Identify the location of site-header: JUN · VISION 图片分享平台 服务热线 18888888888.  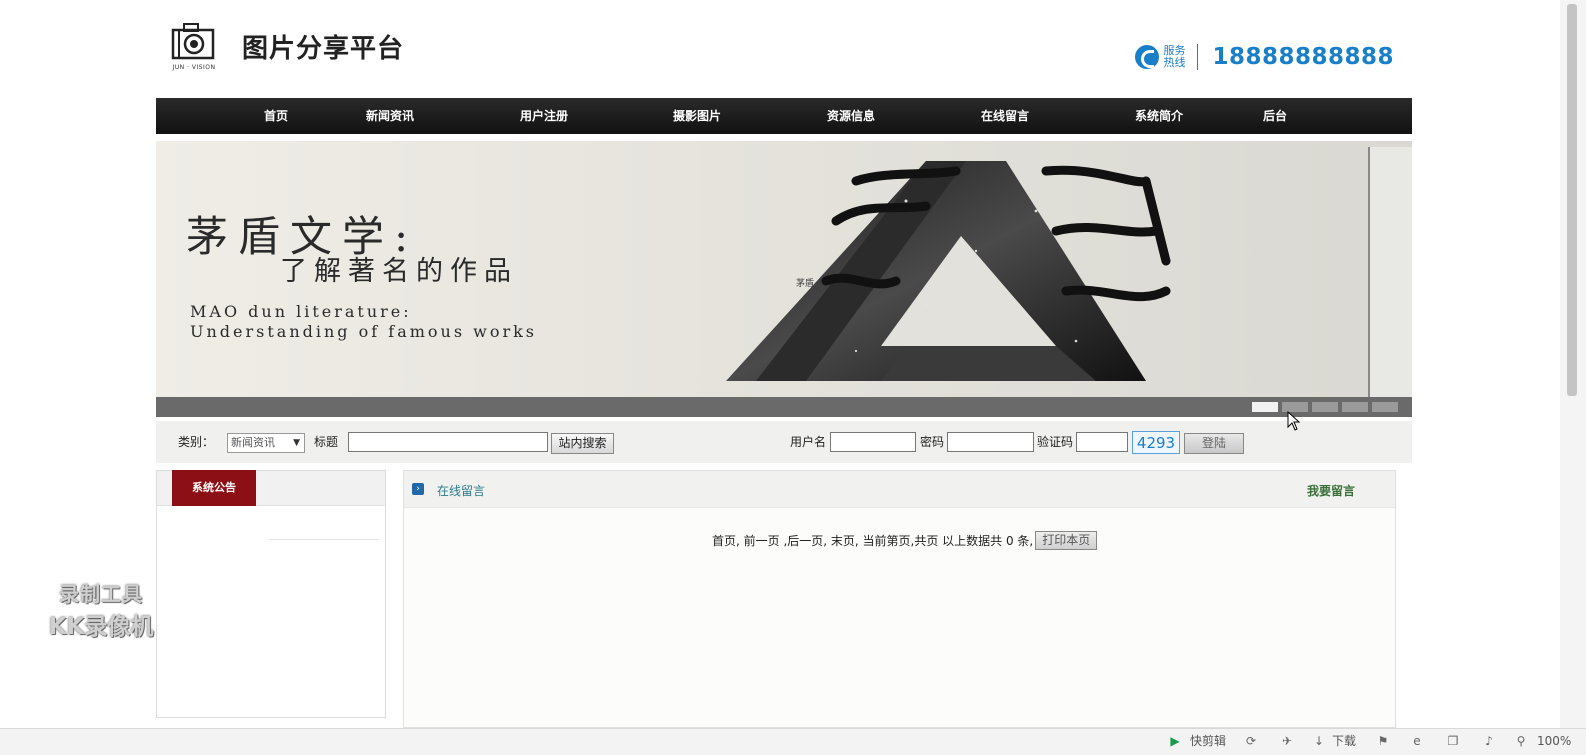
(784, 49).